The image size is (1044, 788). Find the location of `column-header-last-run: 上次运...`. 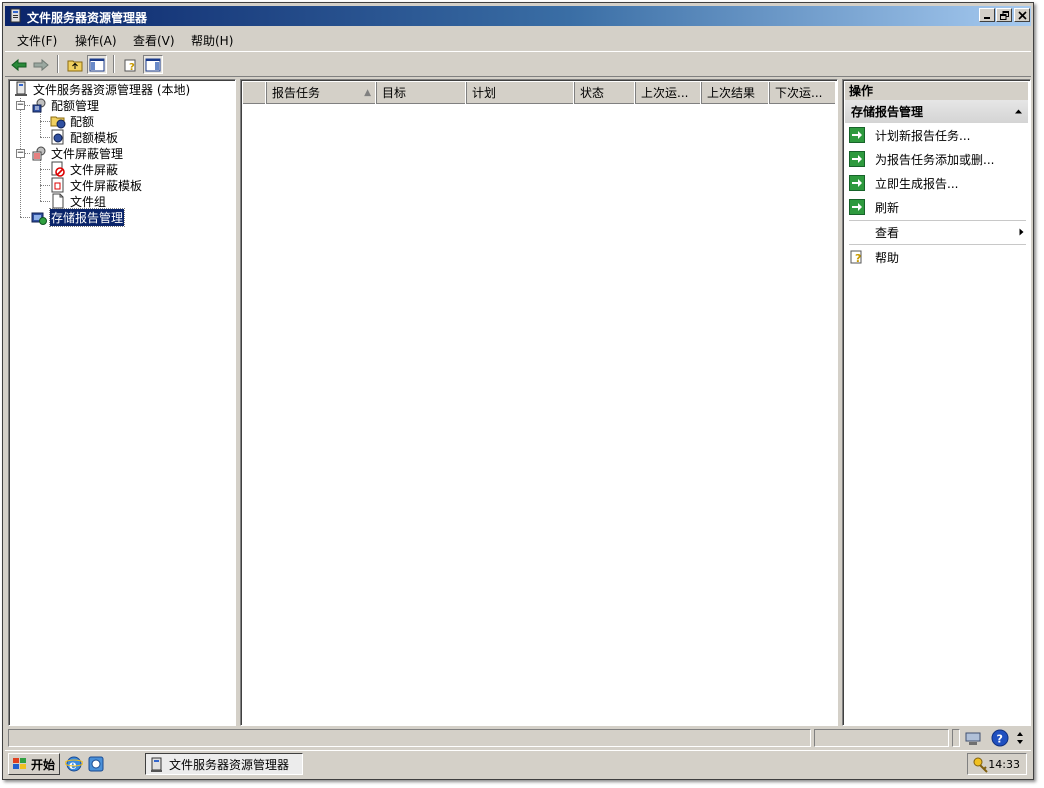

column-header-last-run: 上次运... is located at coordinates (669, 93).